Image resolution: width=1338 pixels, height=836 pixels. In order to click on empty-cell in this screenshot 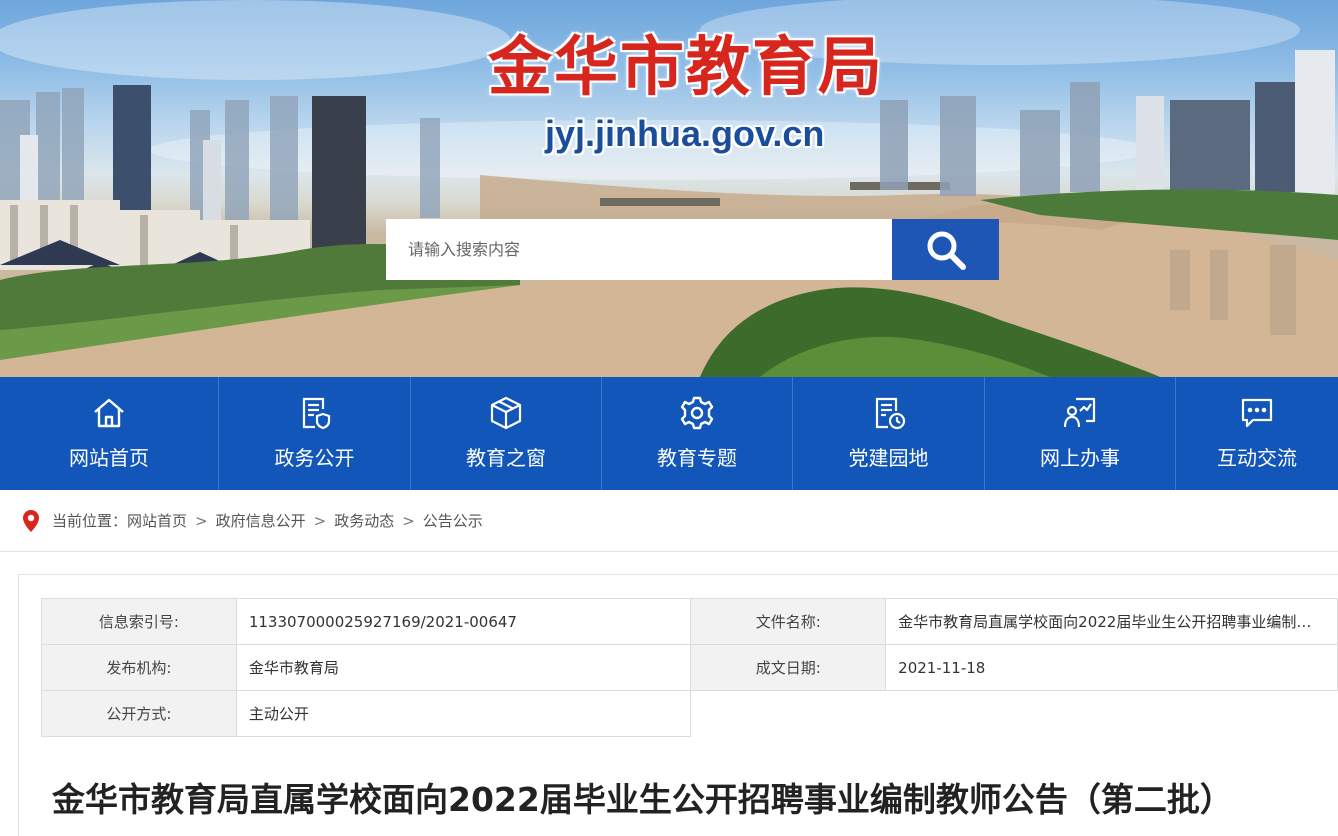, I will do `click(1014, 713)`.